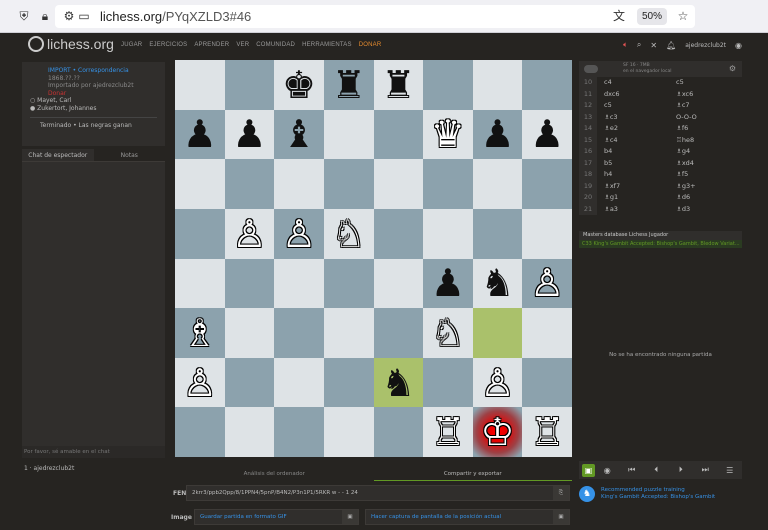 Image resolution: width=768 pixels, height=530 pixels. Describe the element at coordinates (375, 16) in the screenshot. I see `url-bar: ⚙ ▭ lichess.org/PYqXZLD3#46` at that location.